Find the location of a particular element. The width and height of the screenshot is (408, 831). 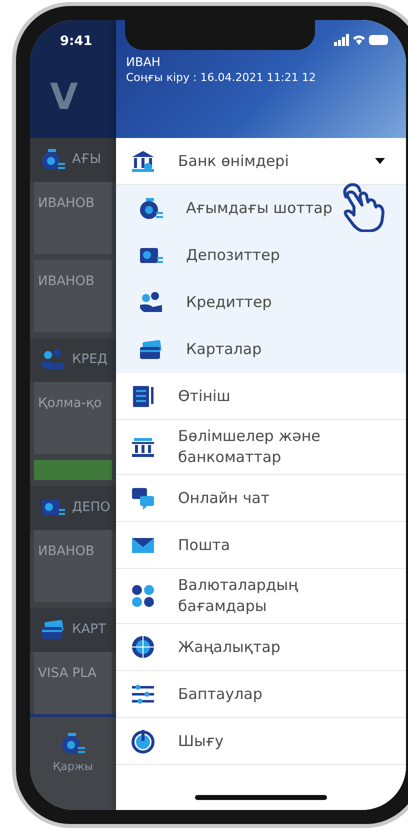

submenu-label: Ағымдағы шоттар is located at coordinates (259, 209).